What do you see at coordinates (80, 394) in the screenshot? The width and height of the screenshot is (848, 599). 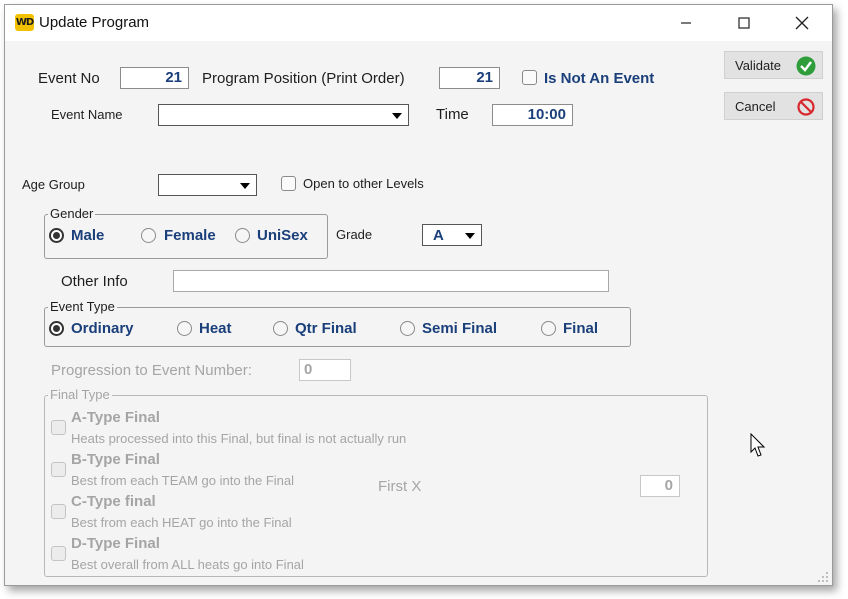 I see `final-type-title: Final Type` at bounding box center [80, 394].